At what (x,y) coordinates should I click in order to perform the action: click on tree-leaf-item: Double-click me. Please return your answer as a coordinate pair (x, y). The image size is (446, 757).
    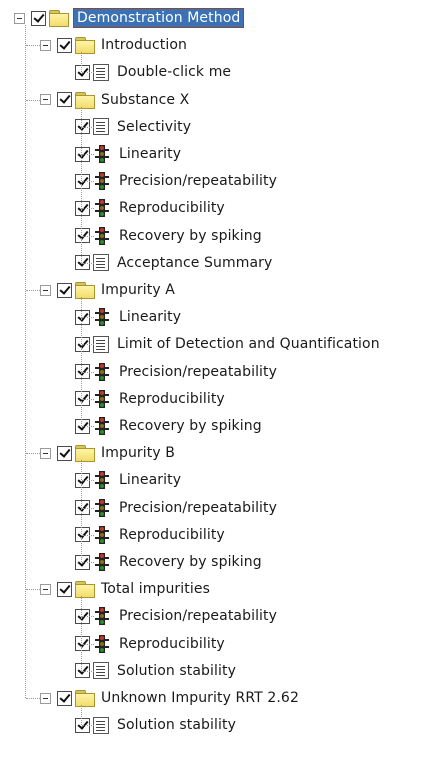
    Looking at the image, I should click on (153, 72).